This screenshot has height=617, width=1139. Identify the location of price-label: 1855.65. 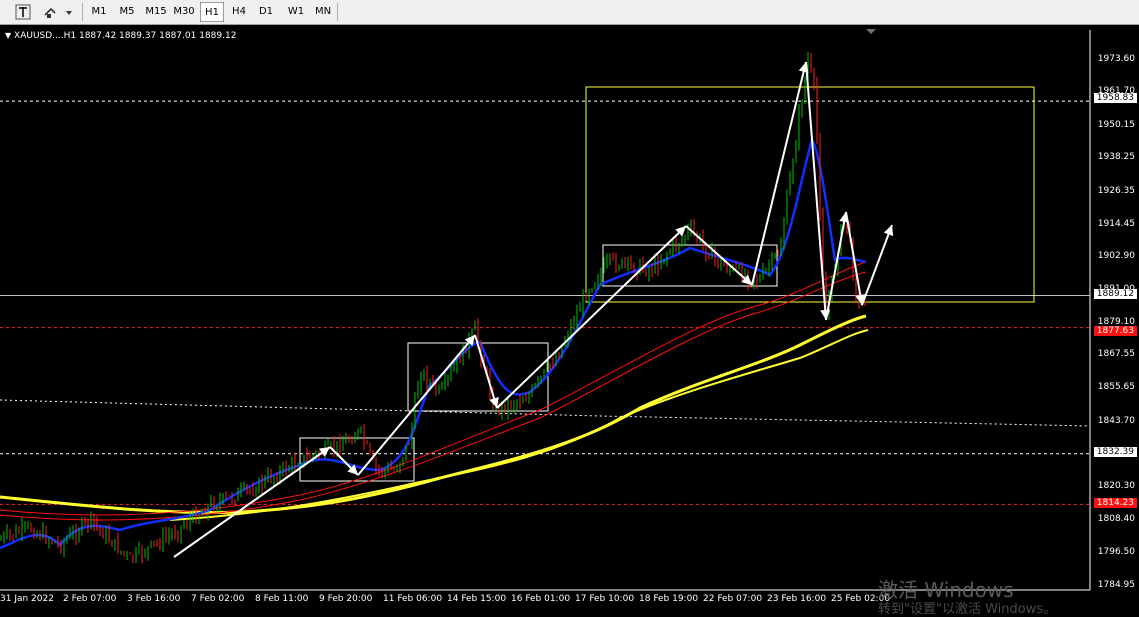
(1116, 387).